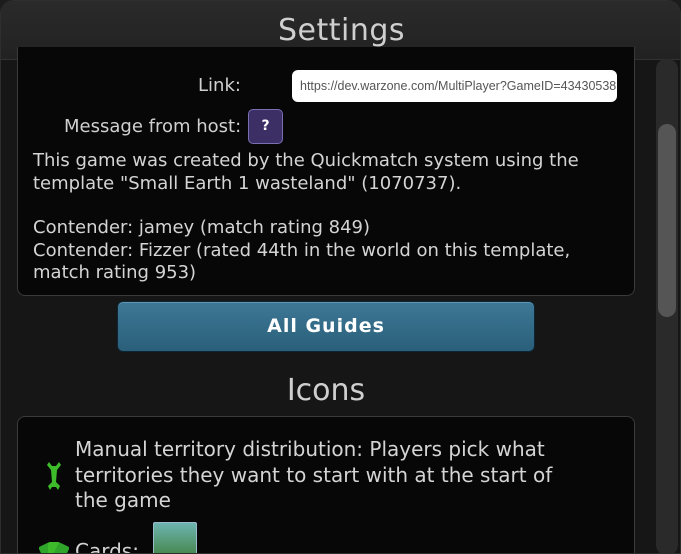 The width and height of the screenshot is (681, 554). What do you see at coordinates (667, 220) in the screenshot?
I see `scrollbar-thumb` at bounding box center [667, 220].